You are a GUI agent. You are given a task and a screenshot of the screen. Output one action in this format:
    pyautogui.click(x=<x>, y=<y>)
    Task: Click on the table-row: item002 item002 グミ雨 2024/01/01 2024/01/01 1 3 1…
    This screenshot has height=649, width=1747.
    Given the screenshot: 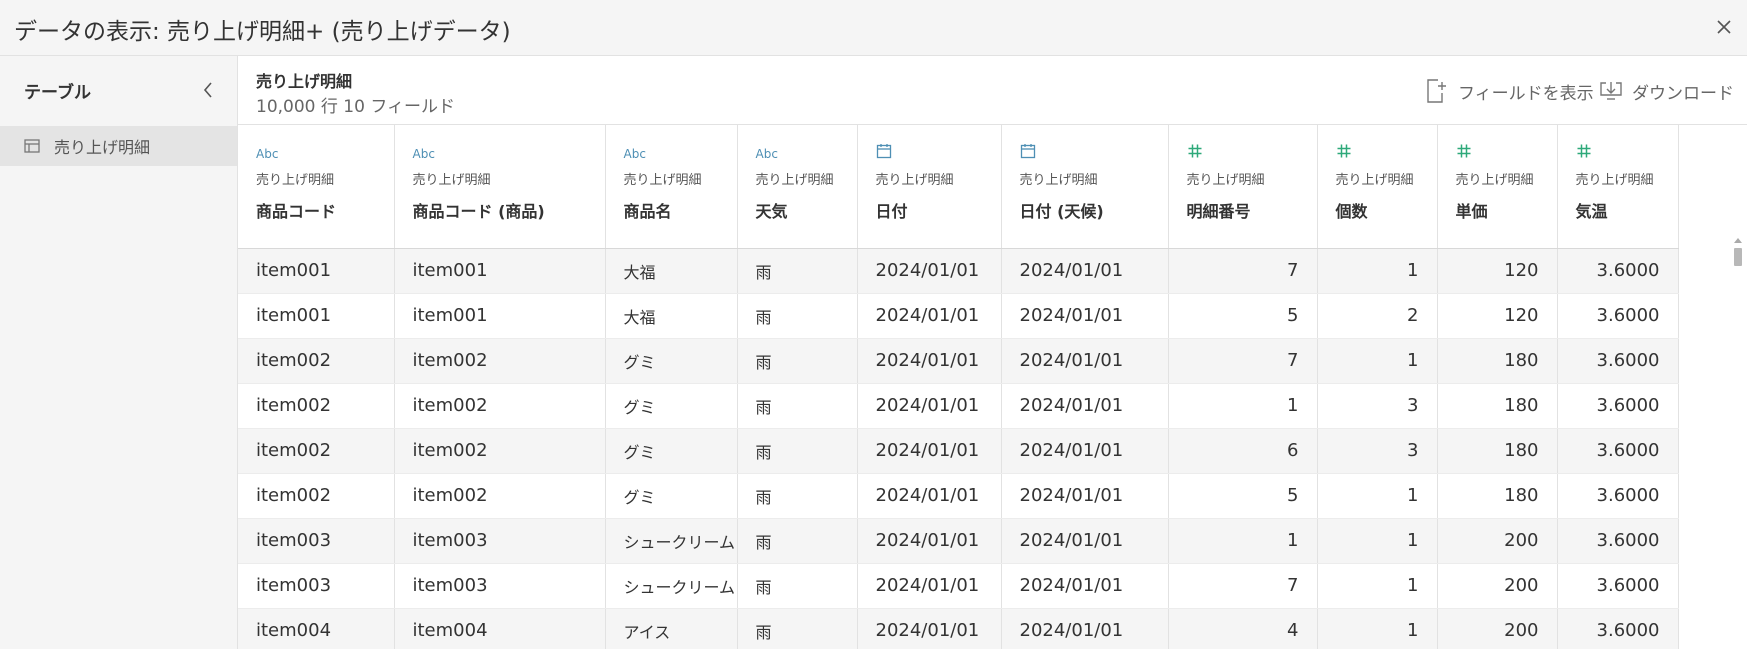 What is the action you would take?
    pyautogui.click(x=958, y=406)
    